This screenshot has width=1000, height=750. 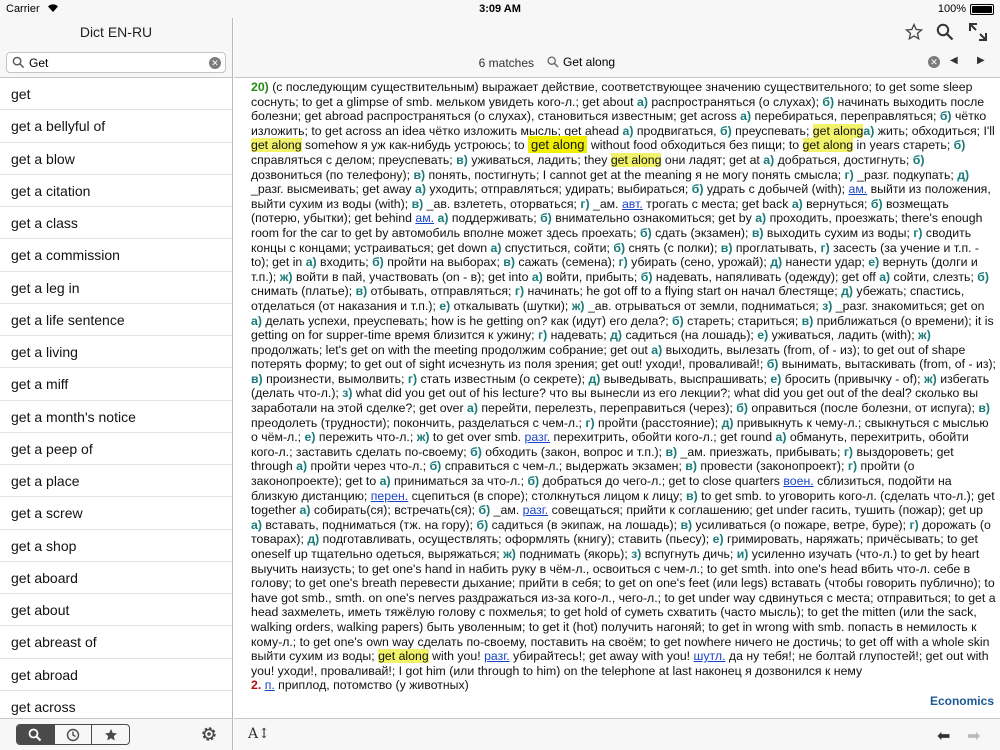 What do you see at coordinates (110, 734) in the screenshot?
I see `tab-favorites` at bounding box center [110, 734].